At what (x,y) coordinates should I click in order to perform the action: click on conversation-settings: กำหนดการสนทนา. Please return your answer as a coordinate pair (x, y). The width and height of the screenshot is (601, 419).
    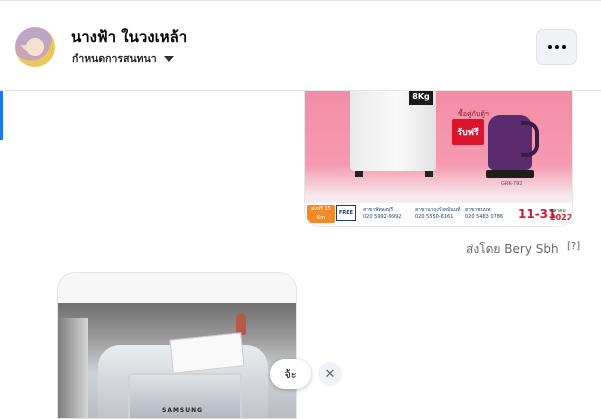
    Looking at the image, I should click on (123, 58).